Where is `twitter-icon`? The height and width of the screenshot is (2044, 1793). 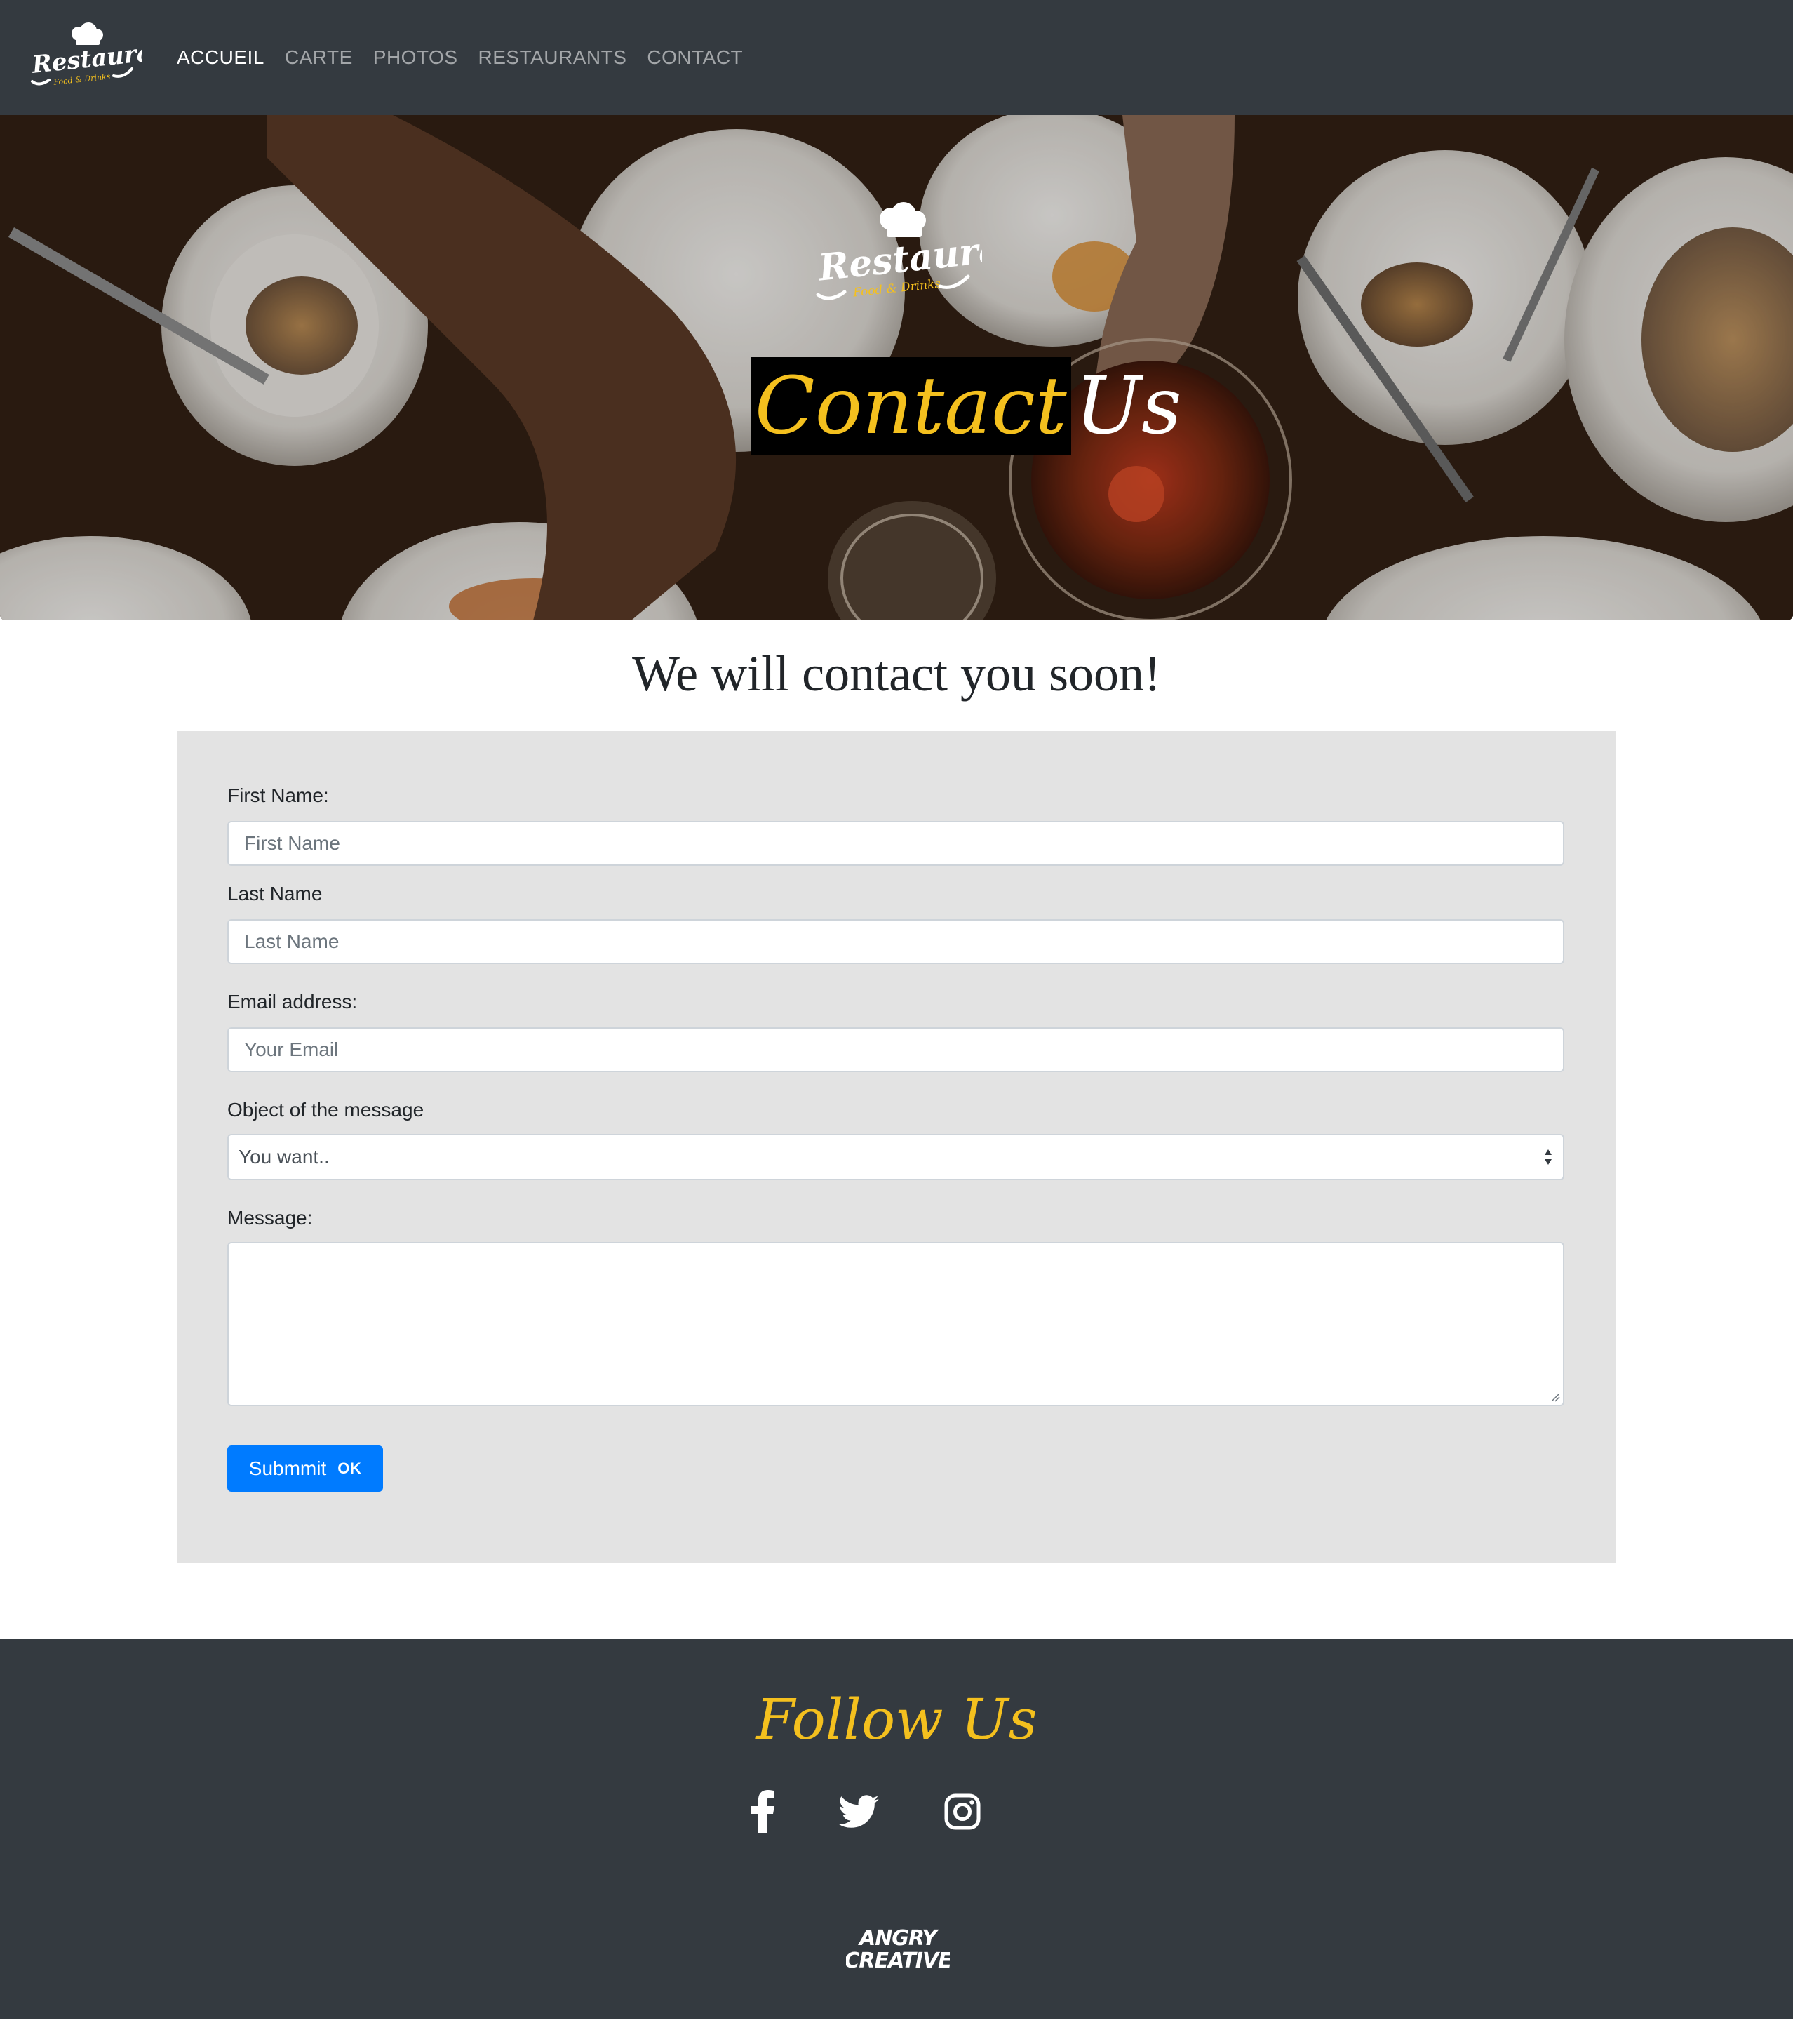 twitter-icon is located at coordinates (858, 1812).